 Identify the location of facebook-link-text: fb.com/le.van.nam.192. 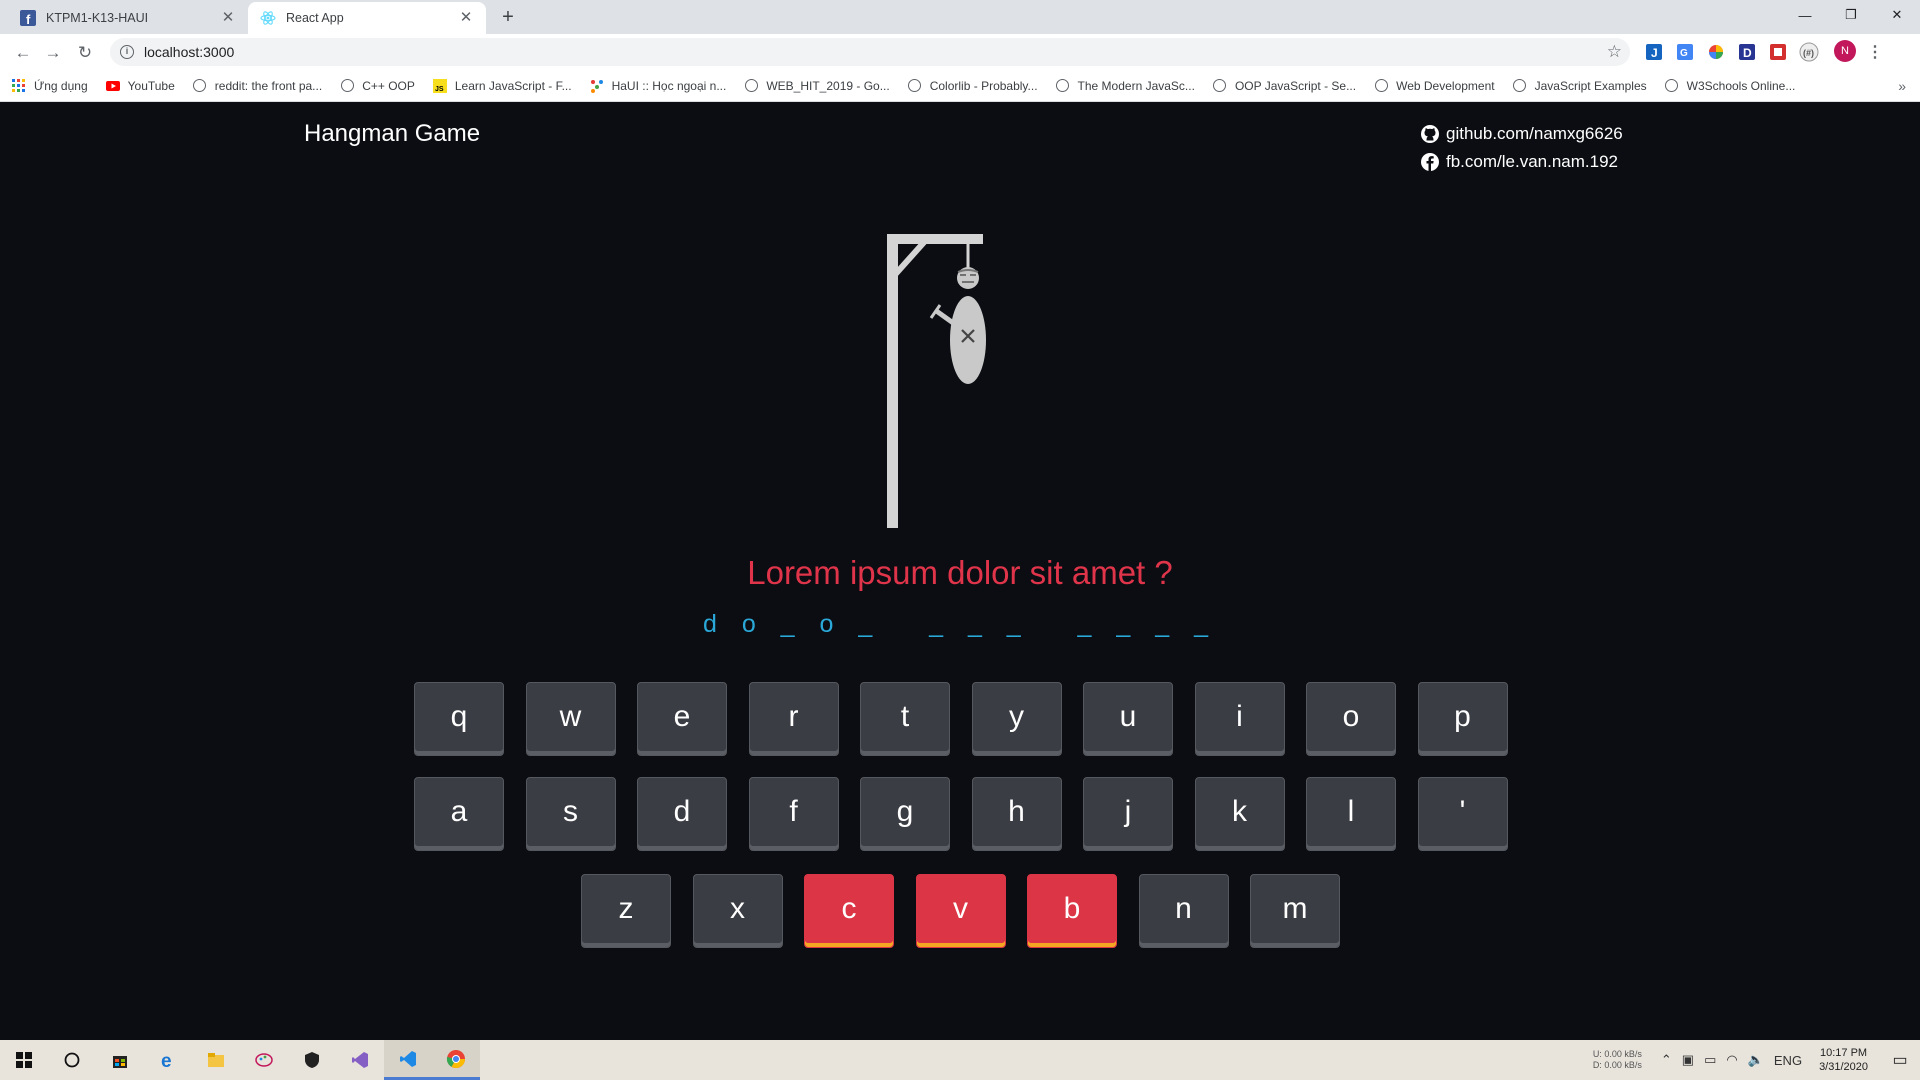
(1532, 162).